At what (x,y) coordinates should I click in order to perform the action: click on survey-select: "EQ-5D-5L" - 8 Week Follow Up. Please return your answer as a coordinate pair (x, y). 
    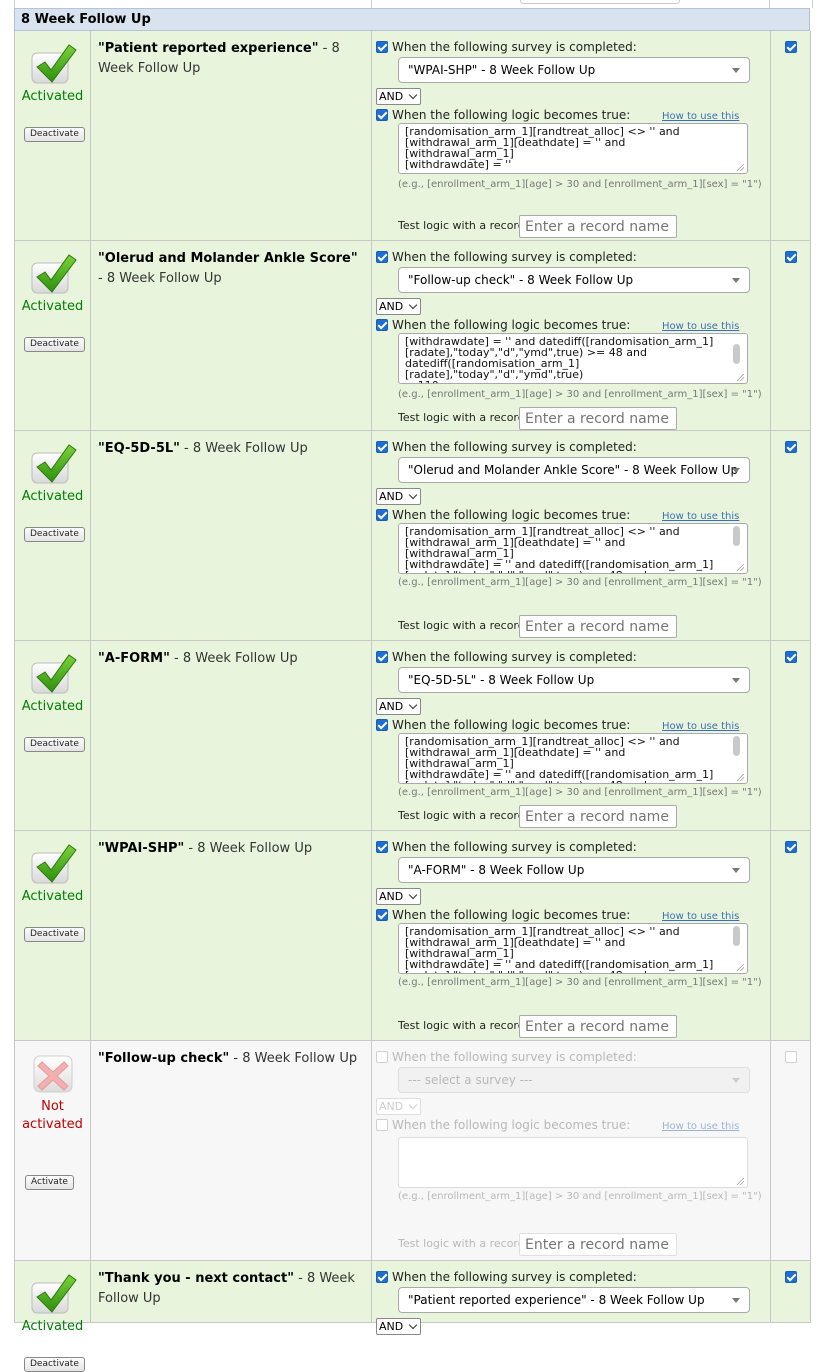
    Looking at the image, I should click on (574, 680).